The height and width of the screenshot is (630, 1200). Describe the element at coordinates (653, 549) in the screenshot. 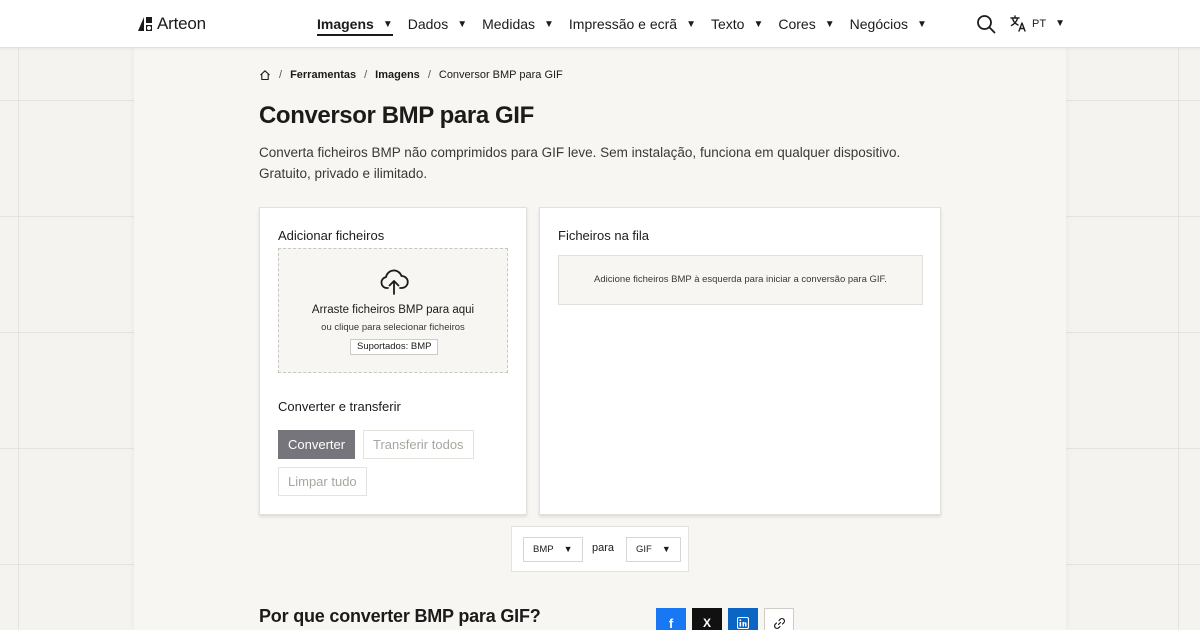

I see `target-format-select: GIF ▼` at that location.